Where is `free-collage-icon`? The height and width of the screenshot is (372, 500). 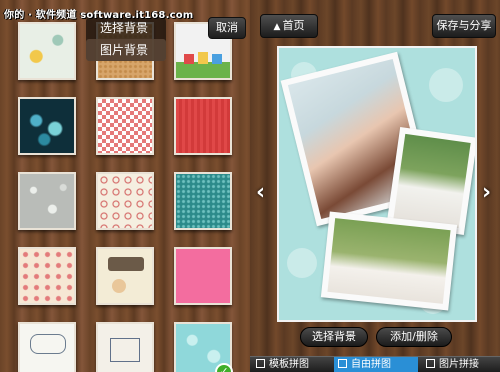
free-collage-icon is located at coordinates (342, 363).